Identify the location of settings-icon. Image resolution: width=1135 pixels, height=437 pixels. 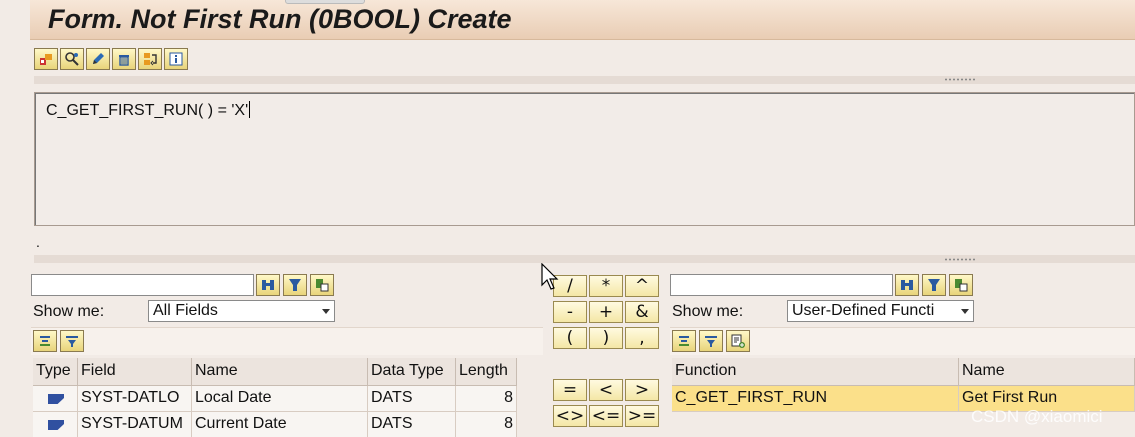
(72, 59).